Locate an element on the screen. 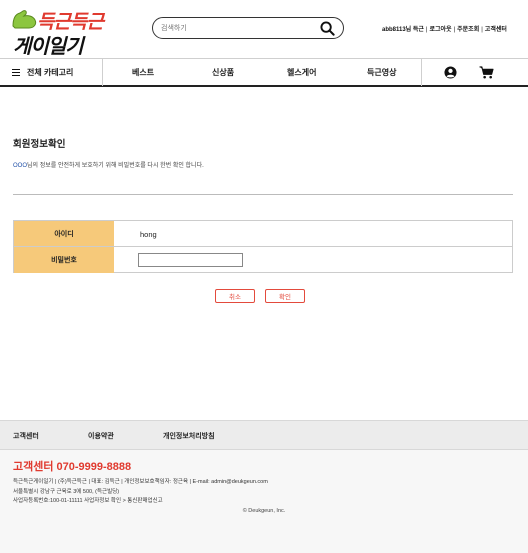 The image size is (528, 553). user-name-highlight: OOO is located at coordinates (20, 166).